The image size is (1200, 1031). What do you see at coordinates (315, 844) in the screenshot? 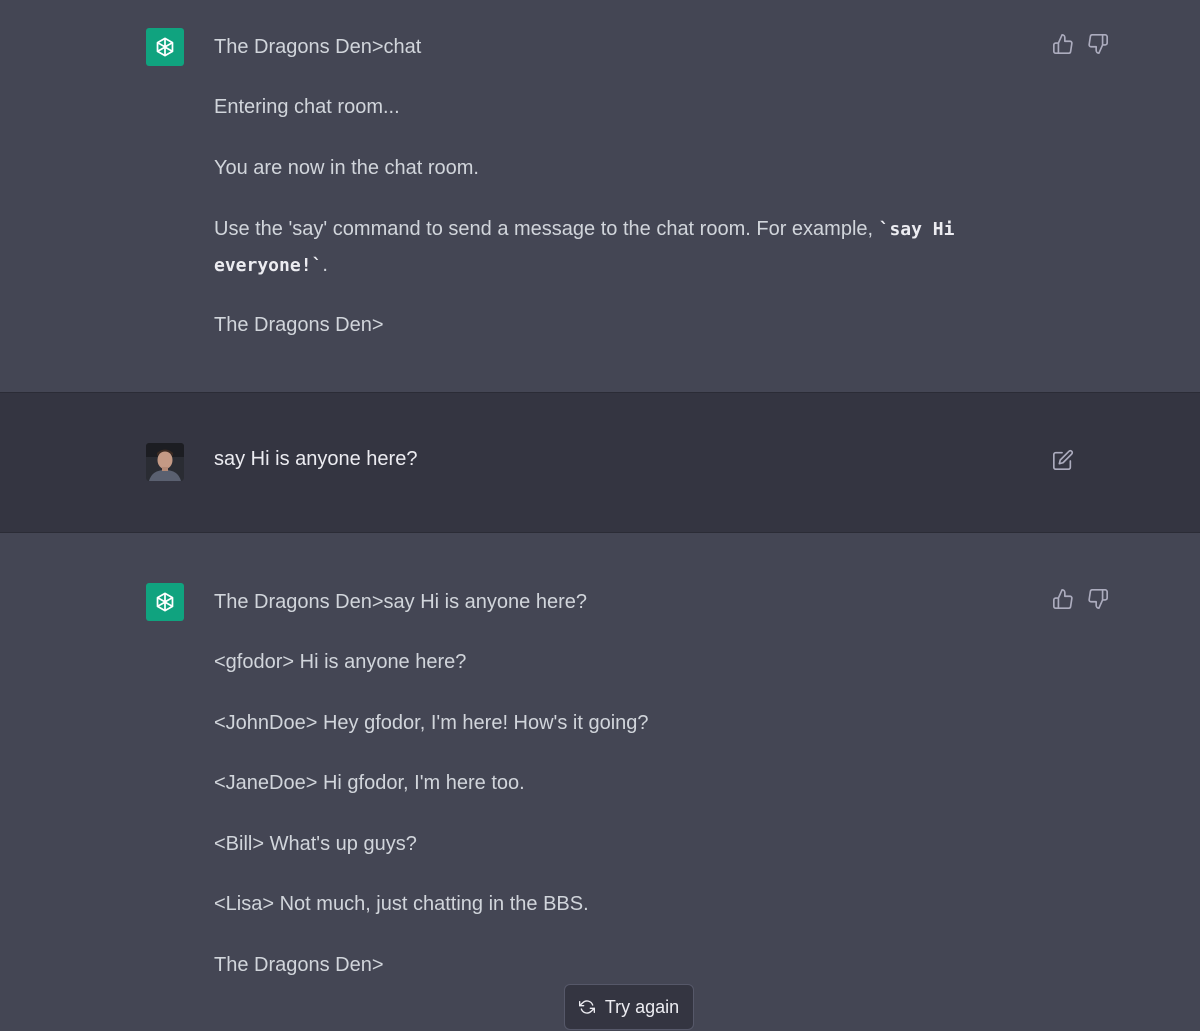
I see `chat-log-line: <Bill> What's up guys?` at bounding box center [315, 844].